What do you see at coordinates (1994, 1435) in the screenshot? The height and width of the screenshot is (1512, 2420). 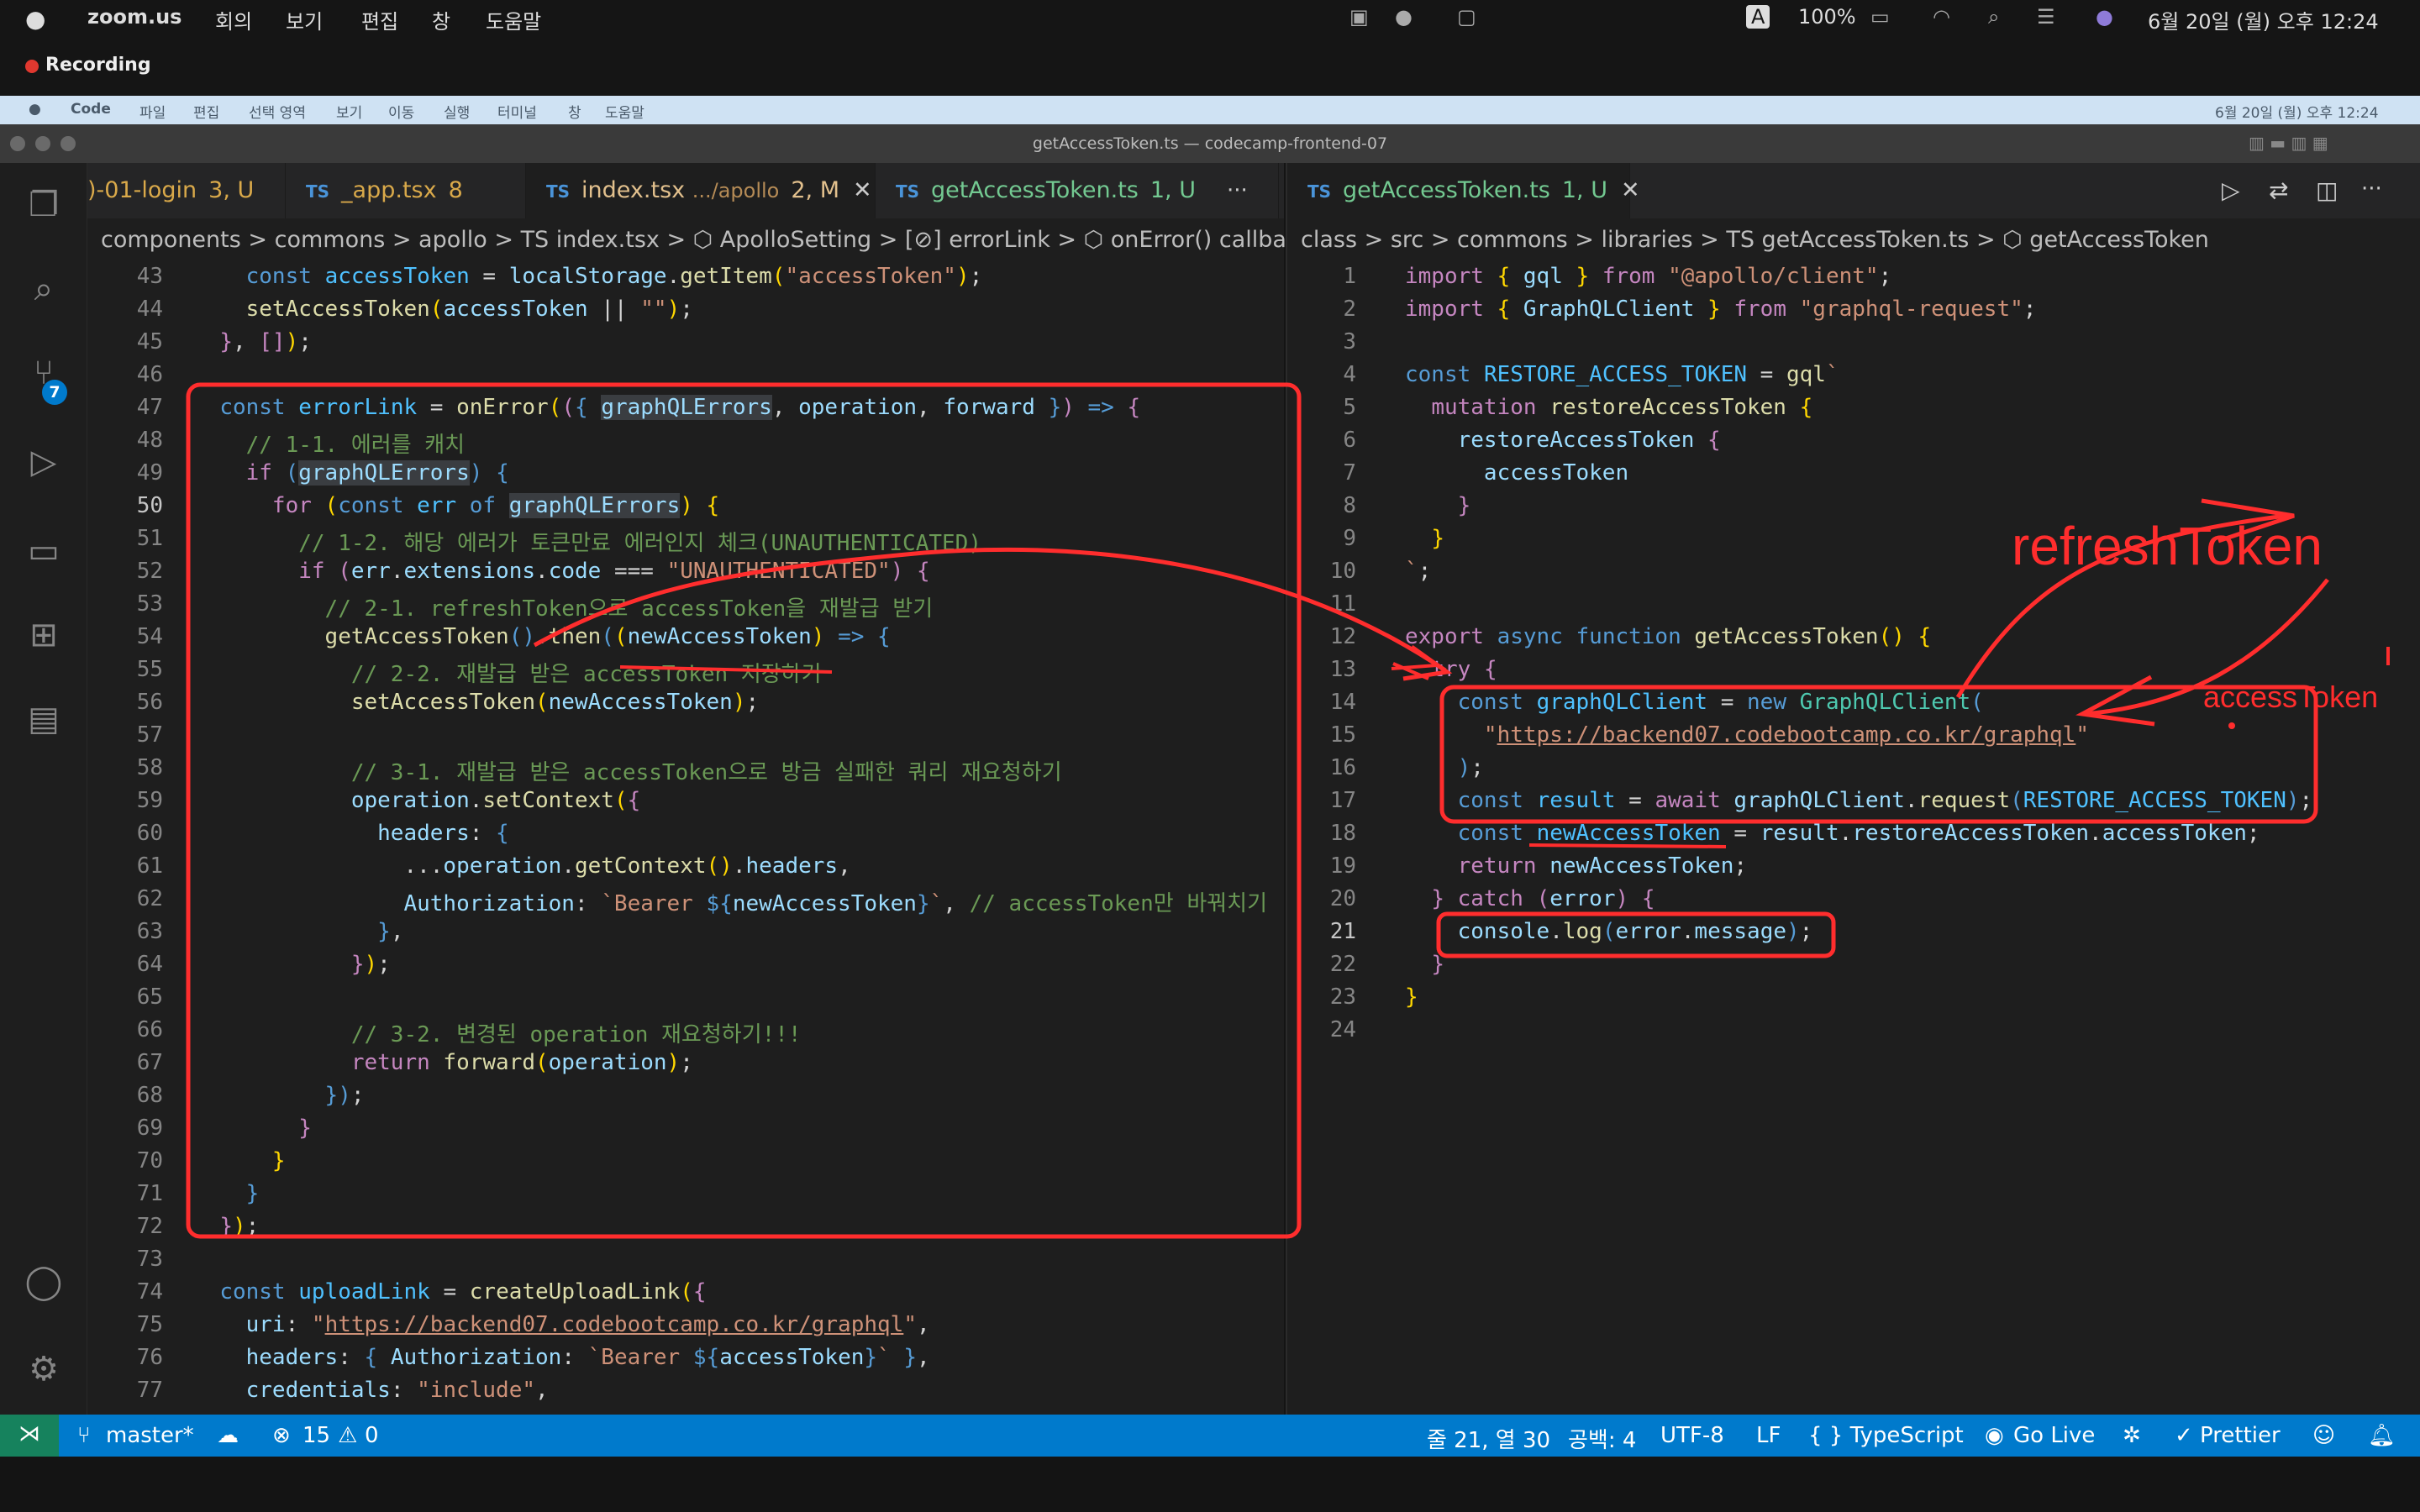 I see `broadcast-icon: ◉` at bounding box center [1994, 1435].